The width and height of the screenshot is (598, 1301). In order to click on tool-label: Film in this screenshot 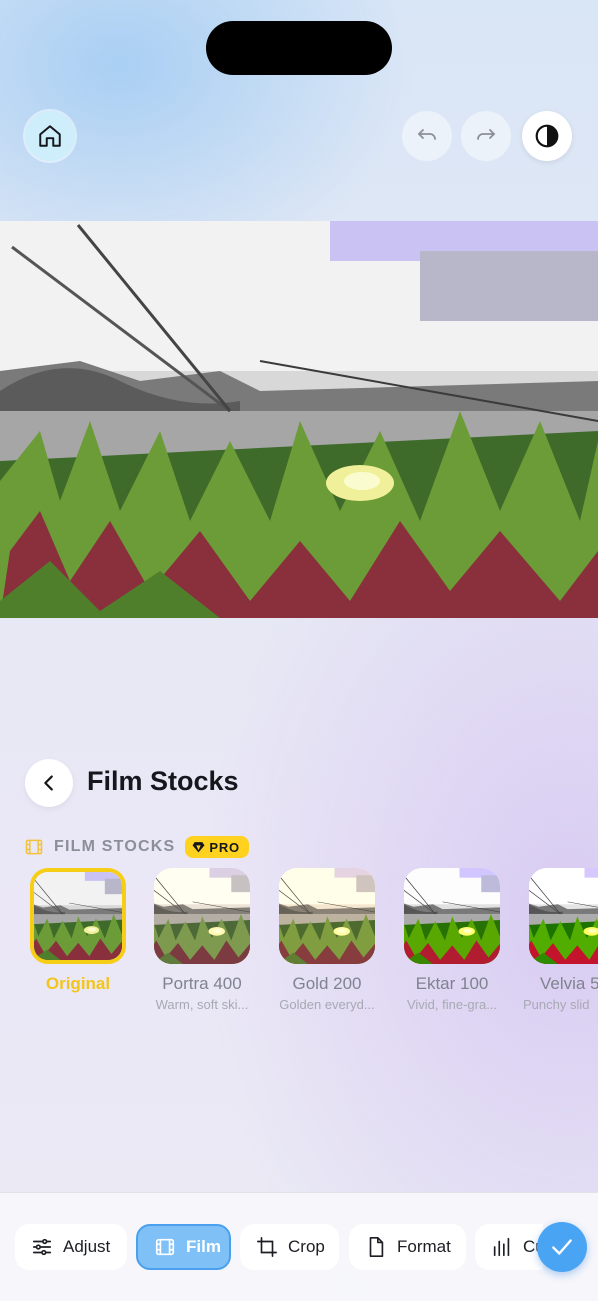, I will do `click(203, 1246)`.